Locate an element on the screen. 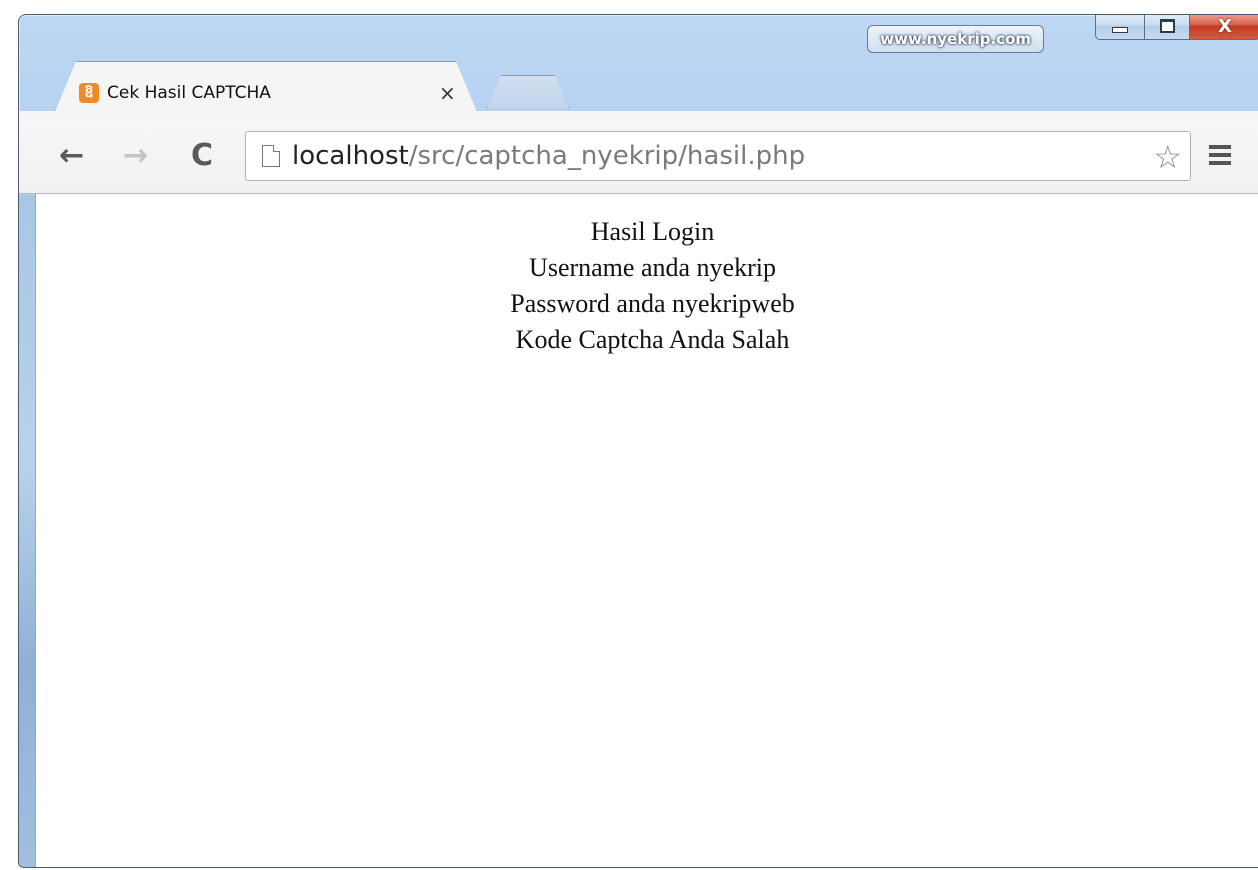  tab-content: ឱ Cek Hasil CAPTCHA is located at coordinates (279, 93).